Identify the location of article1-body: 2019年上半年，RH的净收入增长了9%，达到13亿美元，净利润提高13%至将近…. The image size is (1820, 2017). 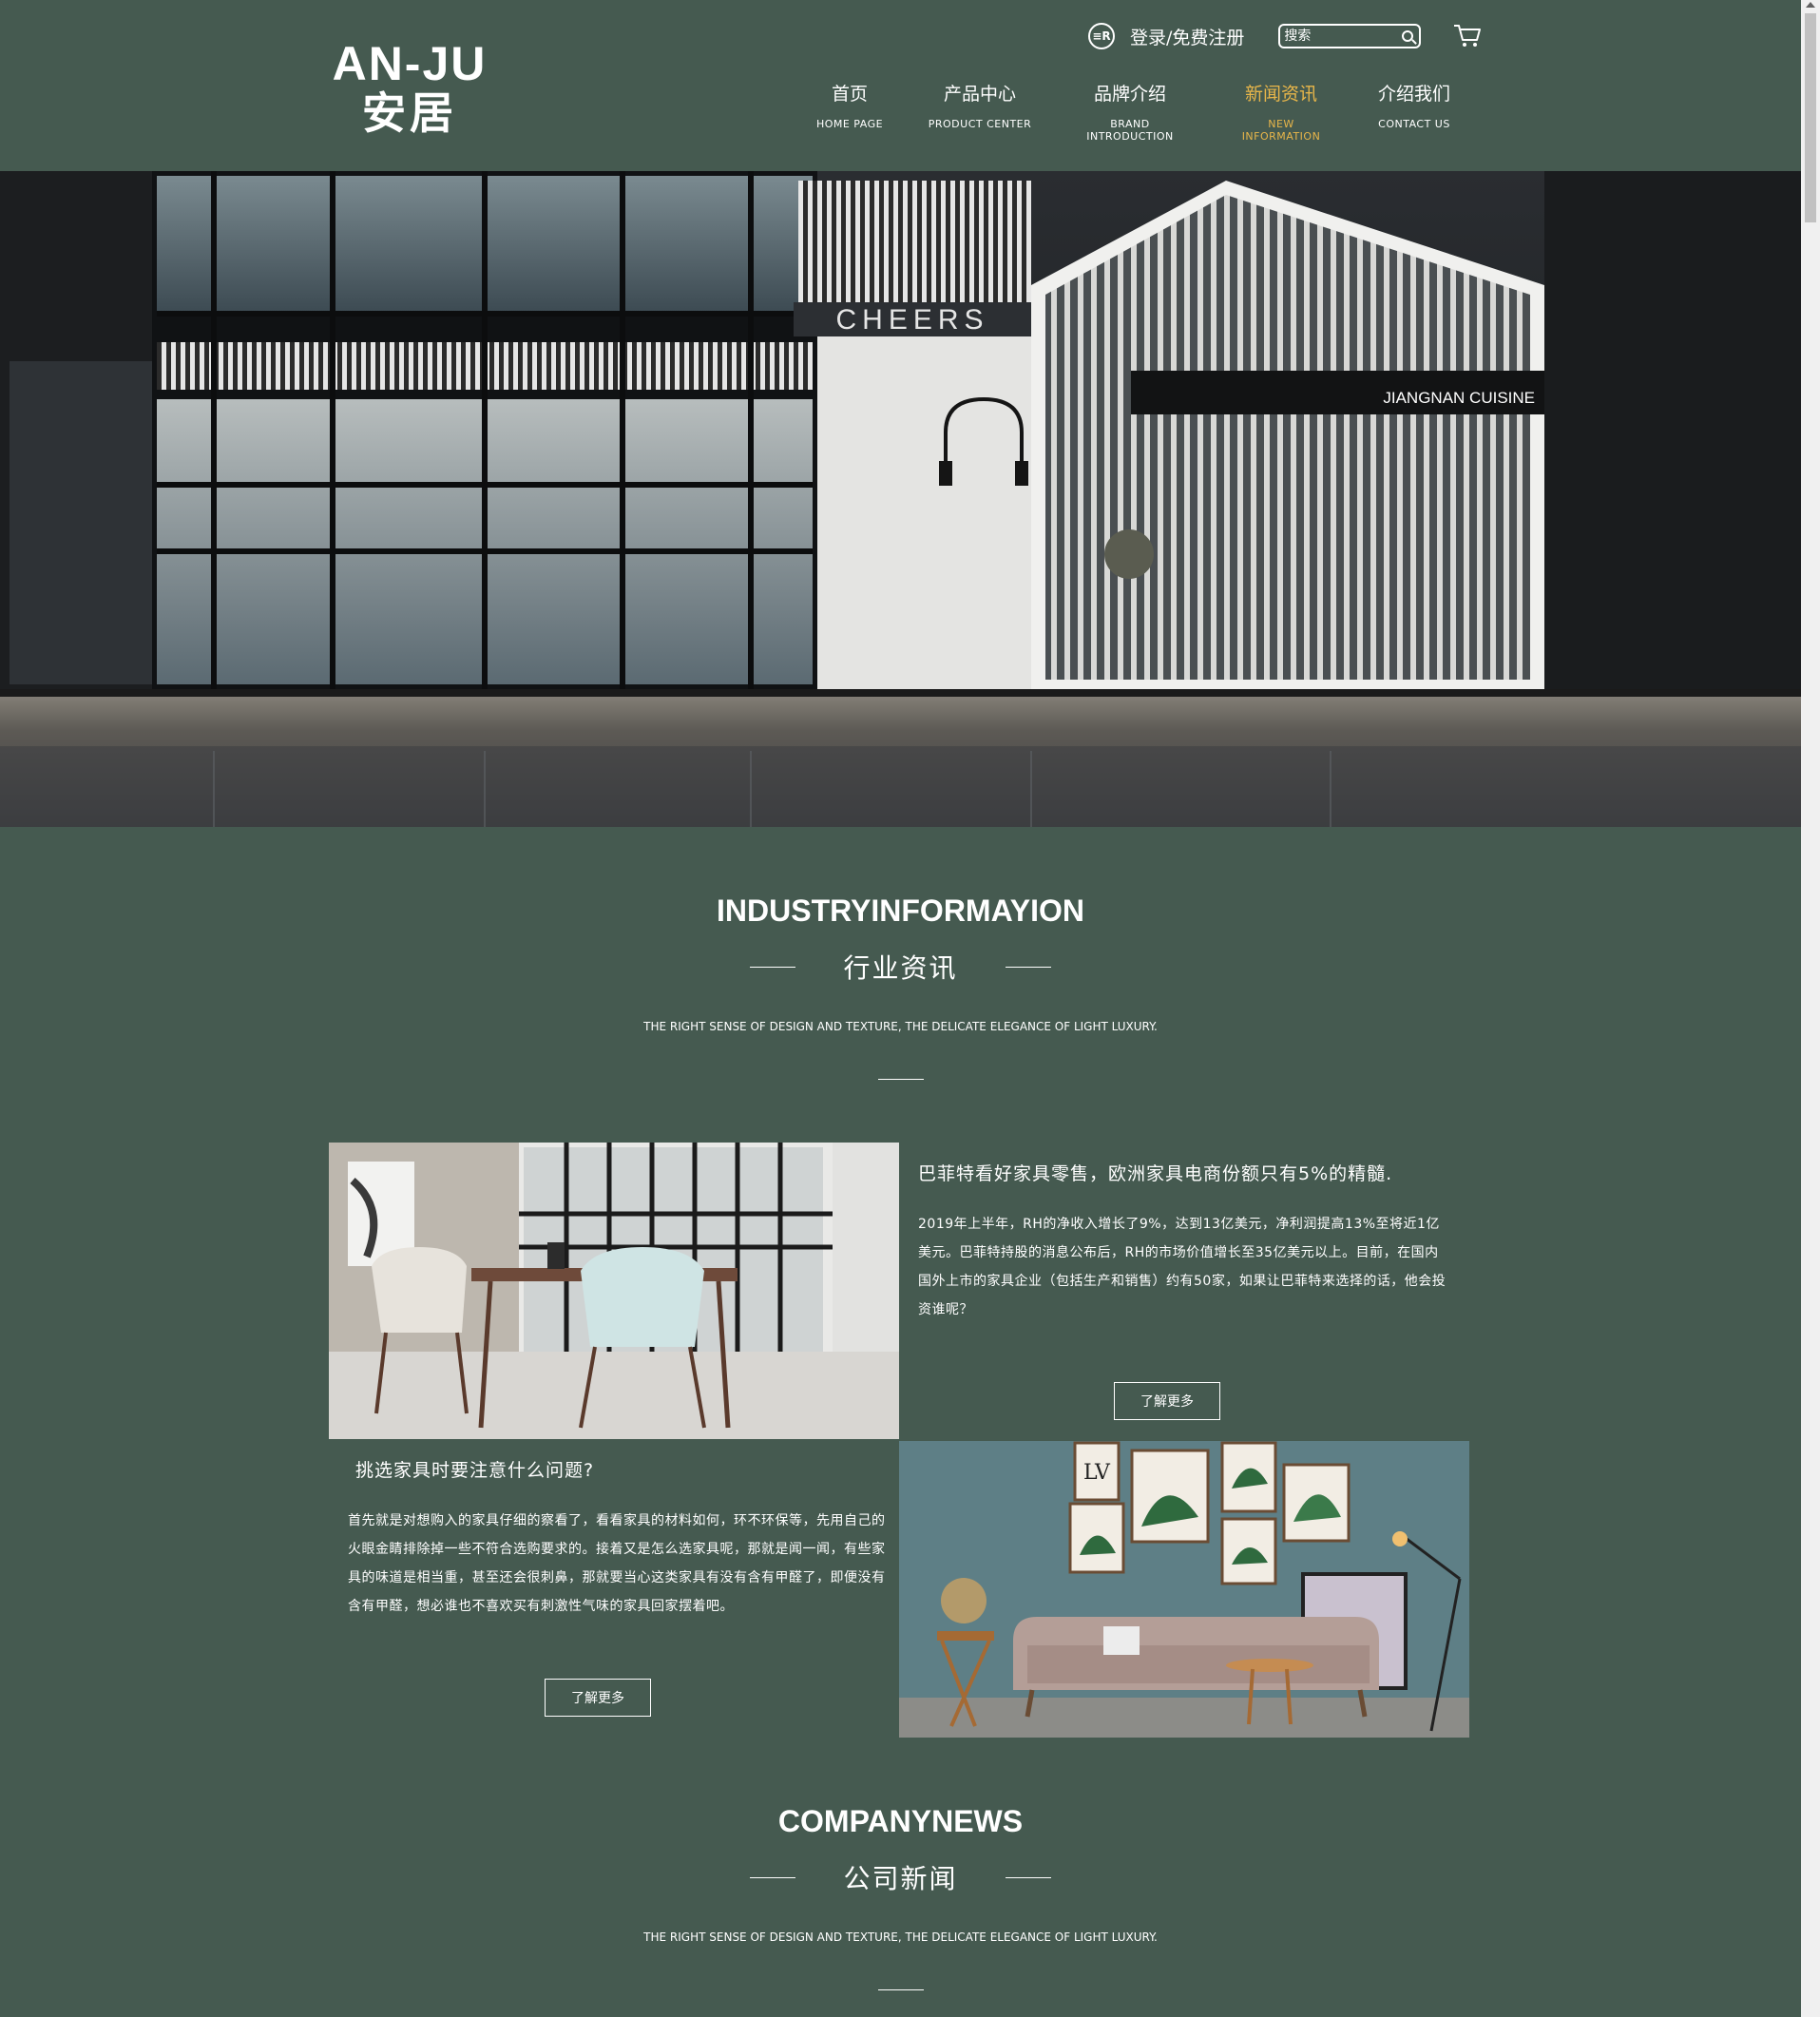
(1182, 1267).